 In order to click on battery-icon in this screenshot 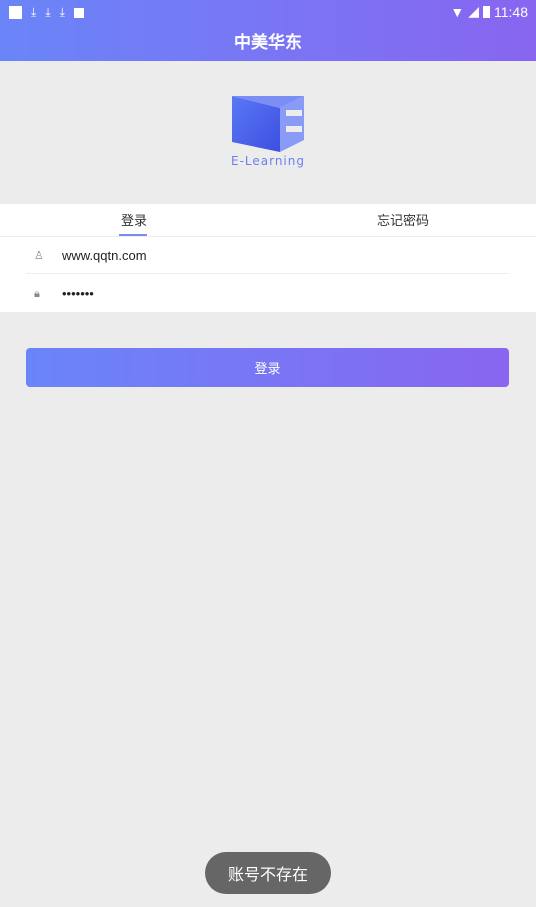, I will do `click(486, 11)`.